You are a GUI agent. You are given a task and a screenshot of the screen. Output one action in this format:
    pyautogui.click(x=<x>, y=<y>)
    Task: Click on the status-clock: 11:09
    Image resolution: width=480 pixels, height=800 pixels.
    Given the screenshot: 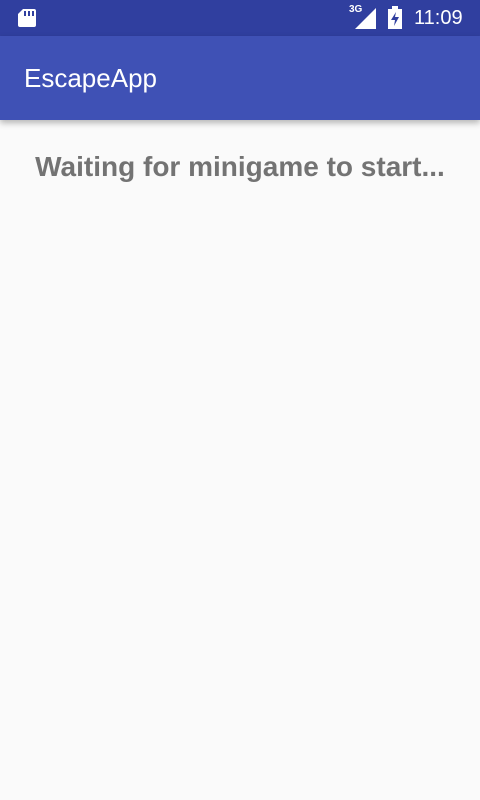 What is the action you would take?
    pyautogui.click(x=438, y=18)
    